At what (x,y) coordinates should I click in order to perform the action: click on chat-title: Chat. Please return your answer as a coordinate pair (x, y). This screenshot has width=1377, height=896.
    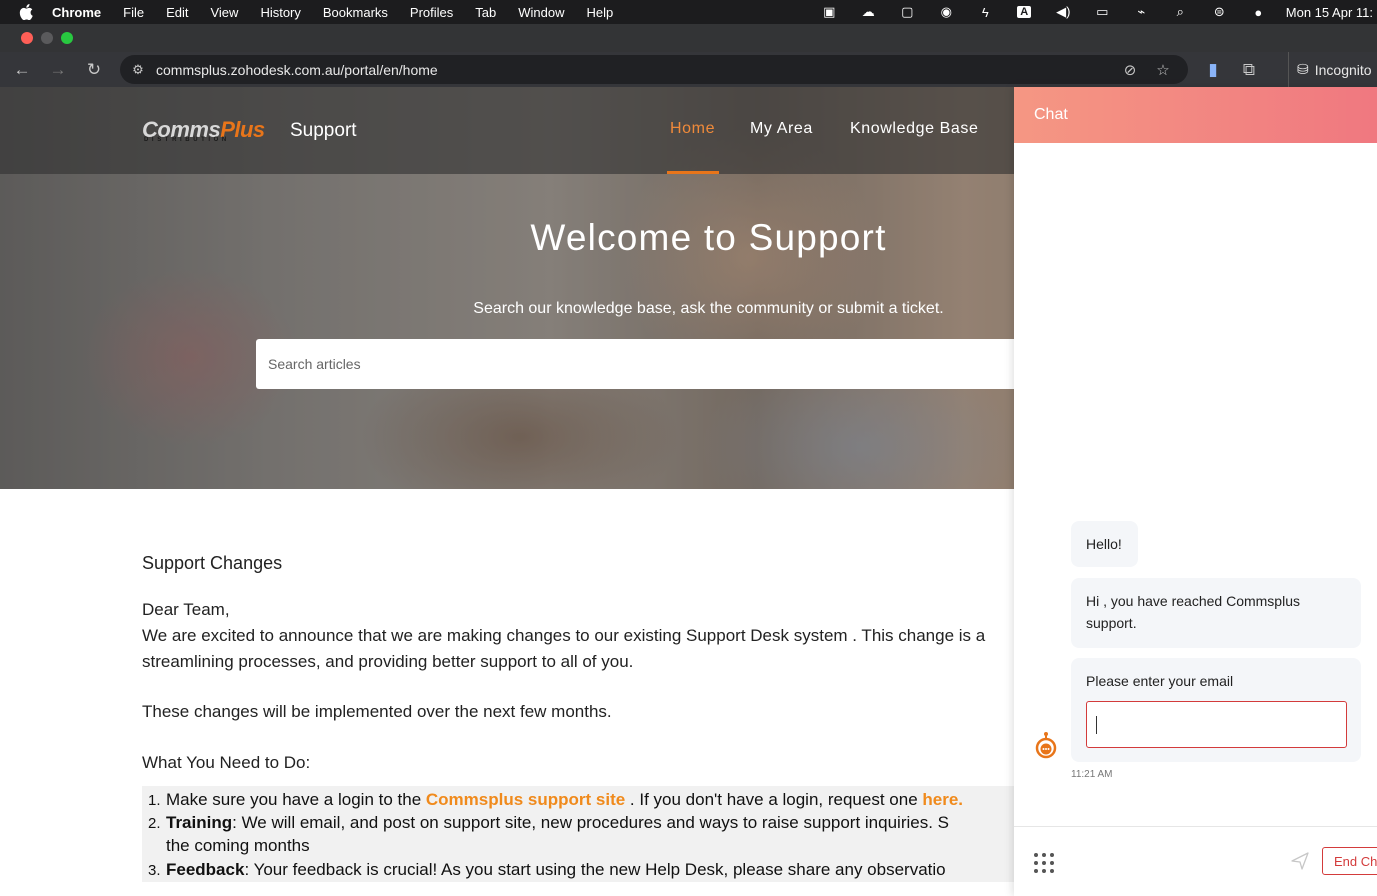
    Looking at the image, I should click on (1051, 114).